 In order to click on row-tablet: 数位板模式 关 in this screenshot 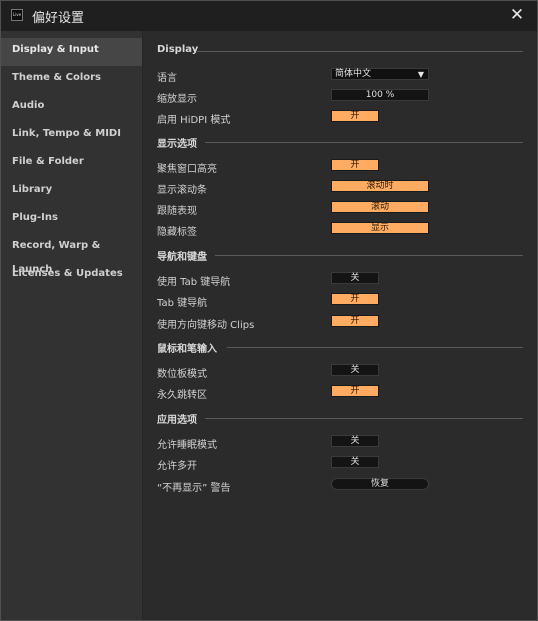, I will do `click(340, 372)`.